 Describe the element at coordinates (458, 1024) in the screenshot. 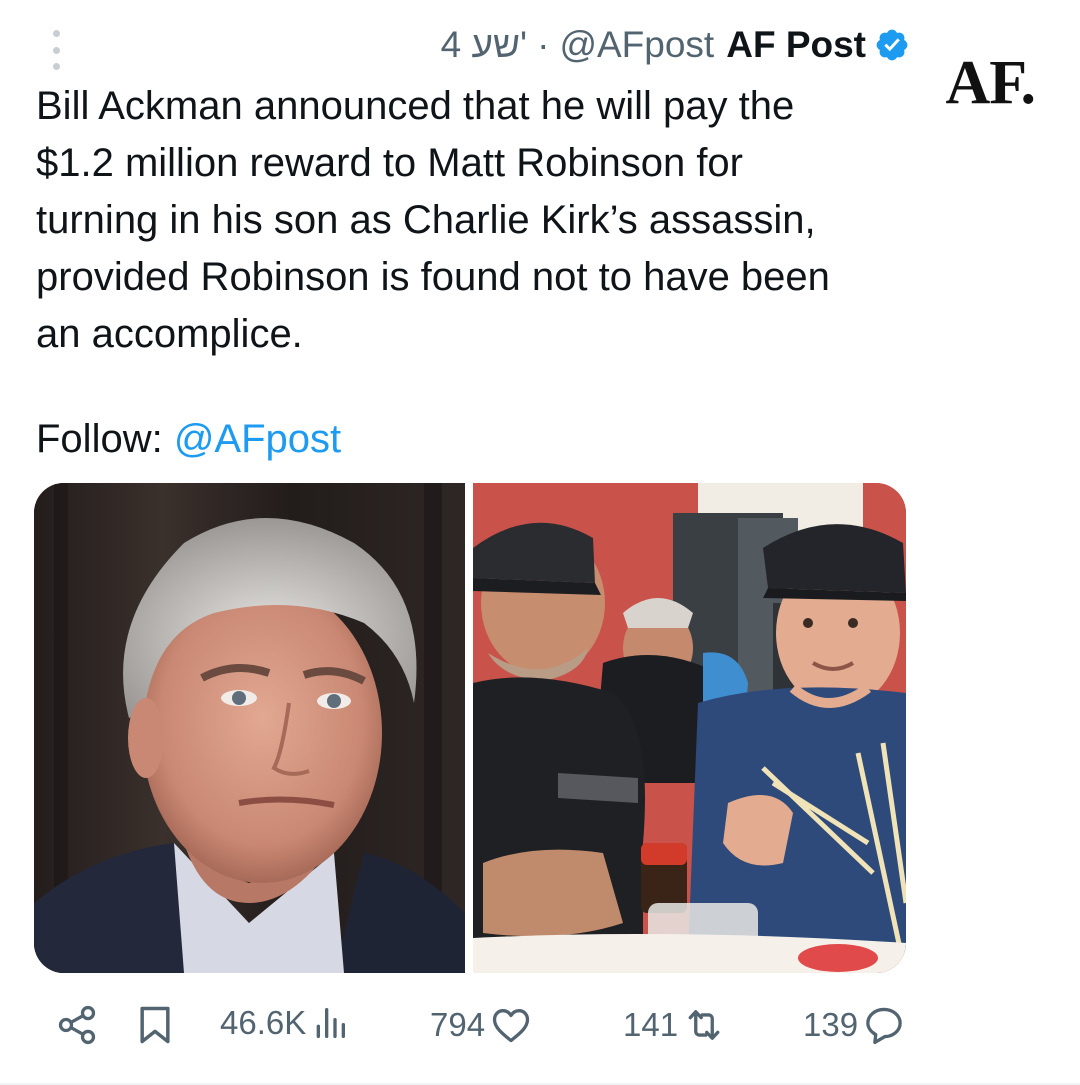

I see `likes-count: 794` at that location.